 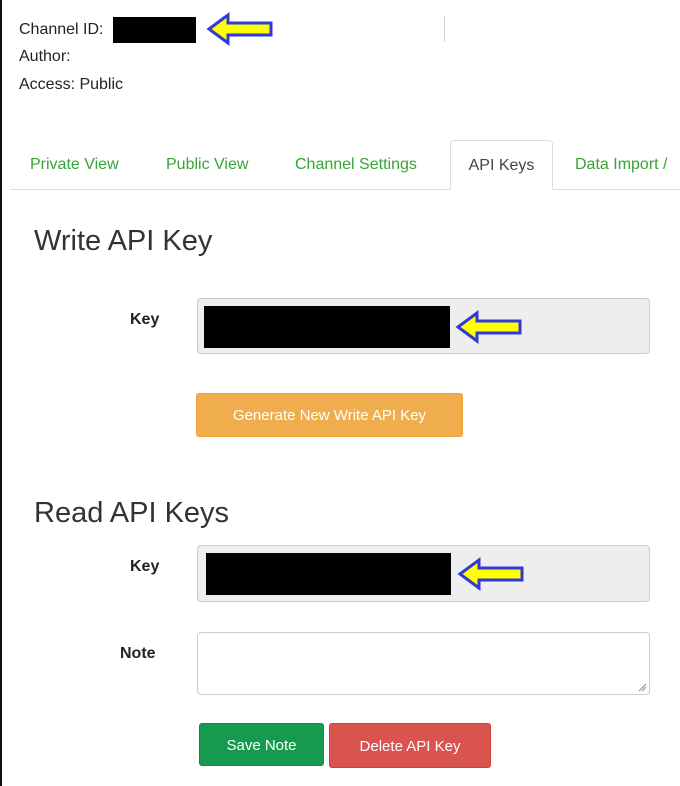 What do you see at coordinates (154, 30) in the screenshot?
I see `channel-id-redacted` at bounding box center [154, 30].